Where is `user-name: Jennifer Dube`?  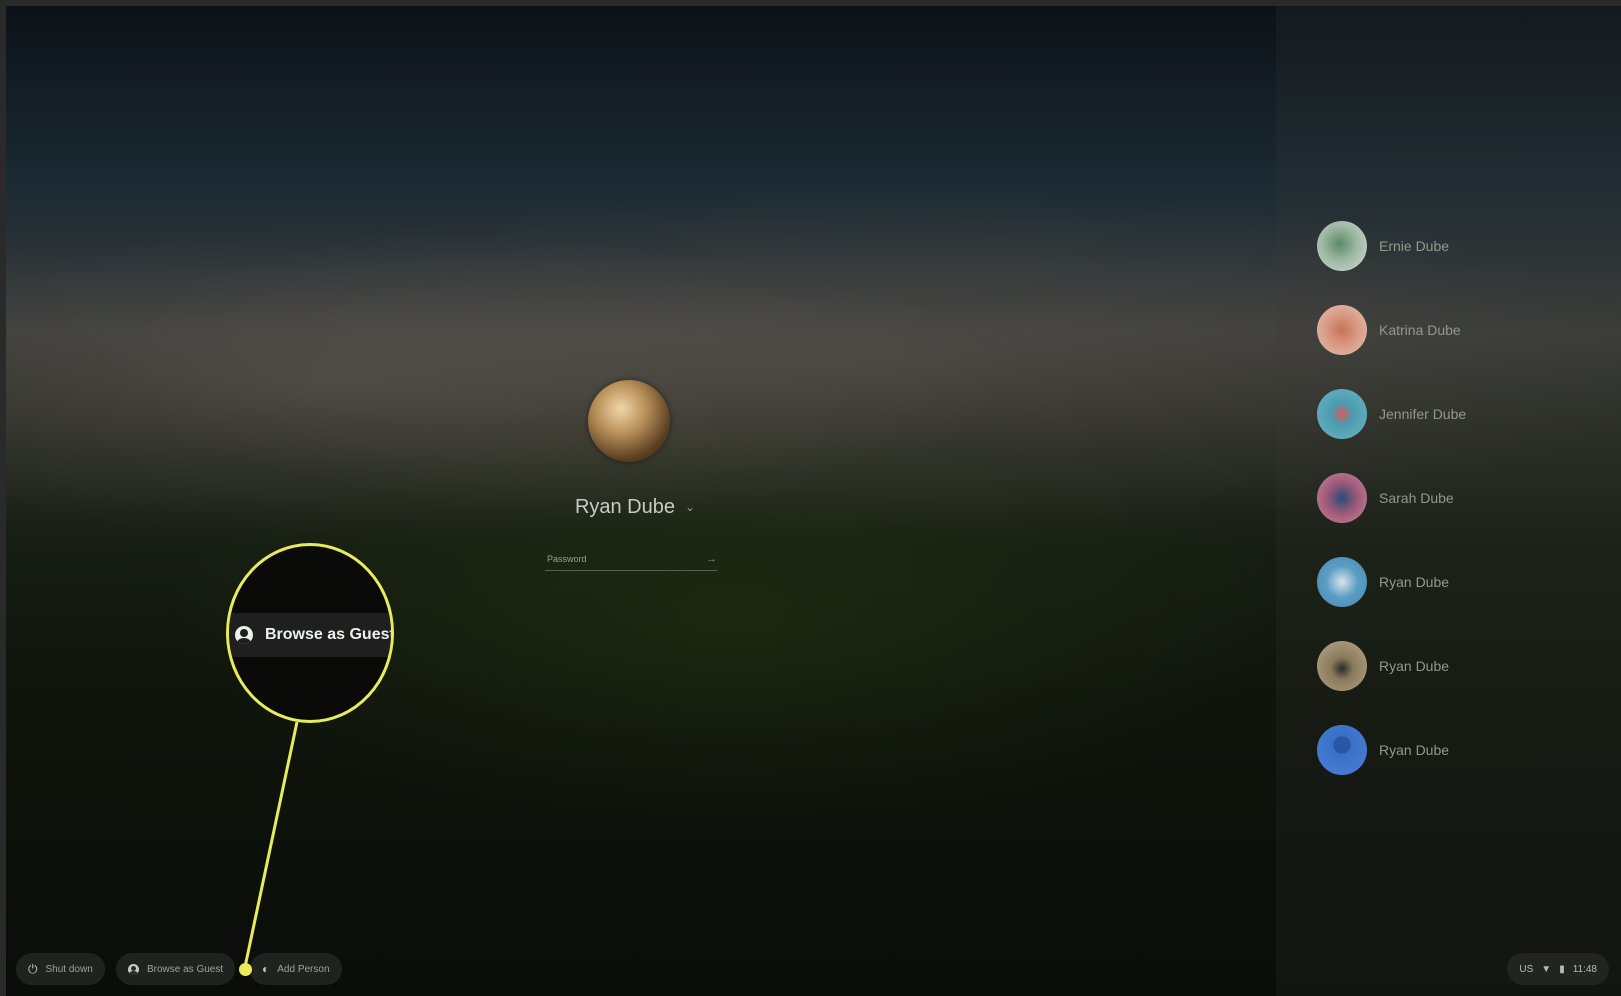 user-name: Jennifer Dube is located at coordinates (1423, 414).